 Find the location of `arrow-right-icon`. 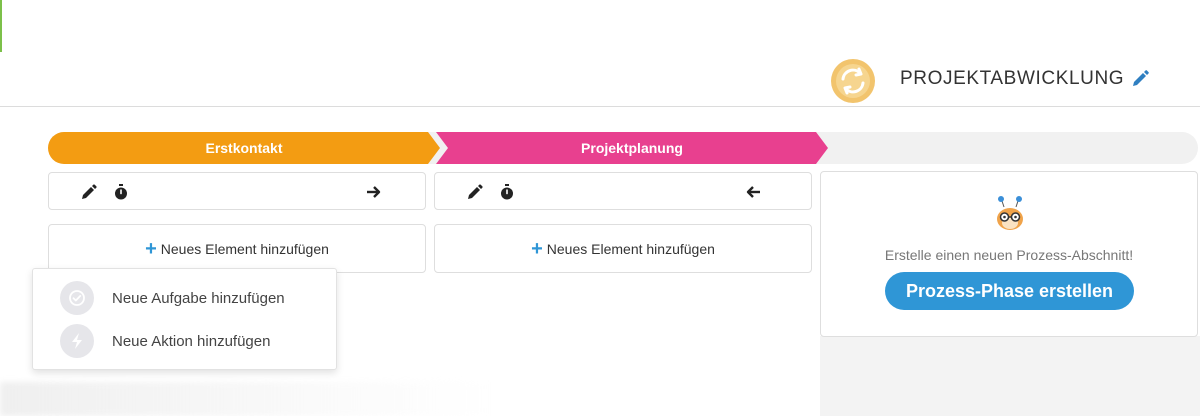

arrow-right-icon is located at coordinates (374, 192).